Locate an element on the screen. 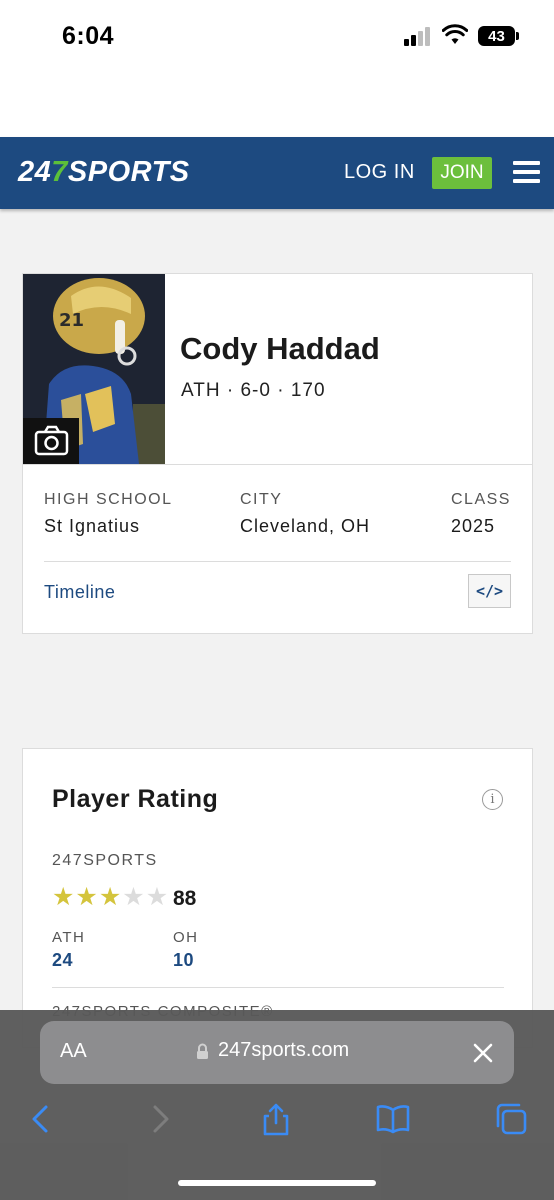  state-rank-value: 10 is located at coordinates (183, 960).